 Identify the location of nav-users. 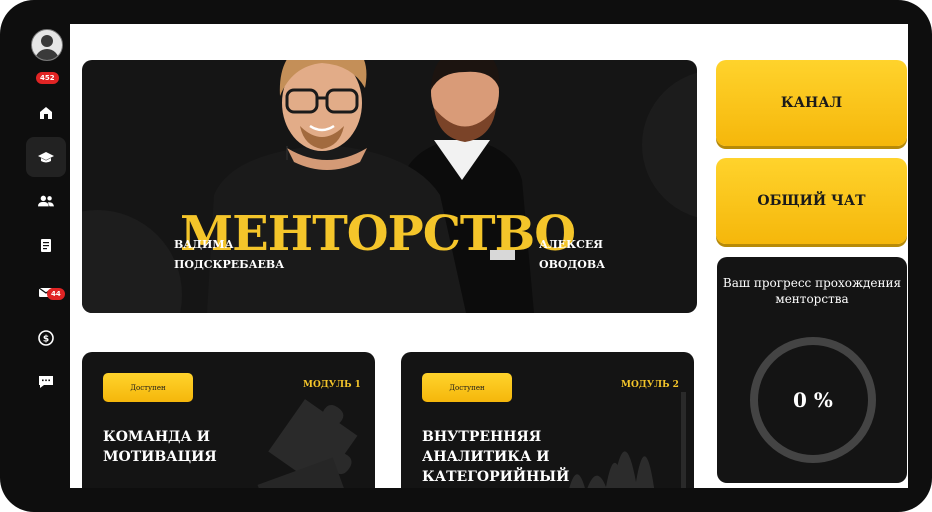
(46, 201).